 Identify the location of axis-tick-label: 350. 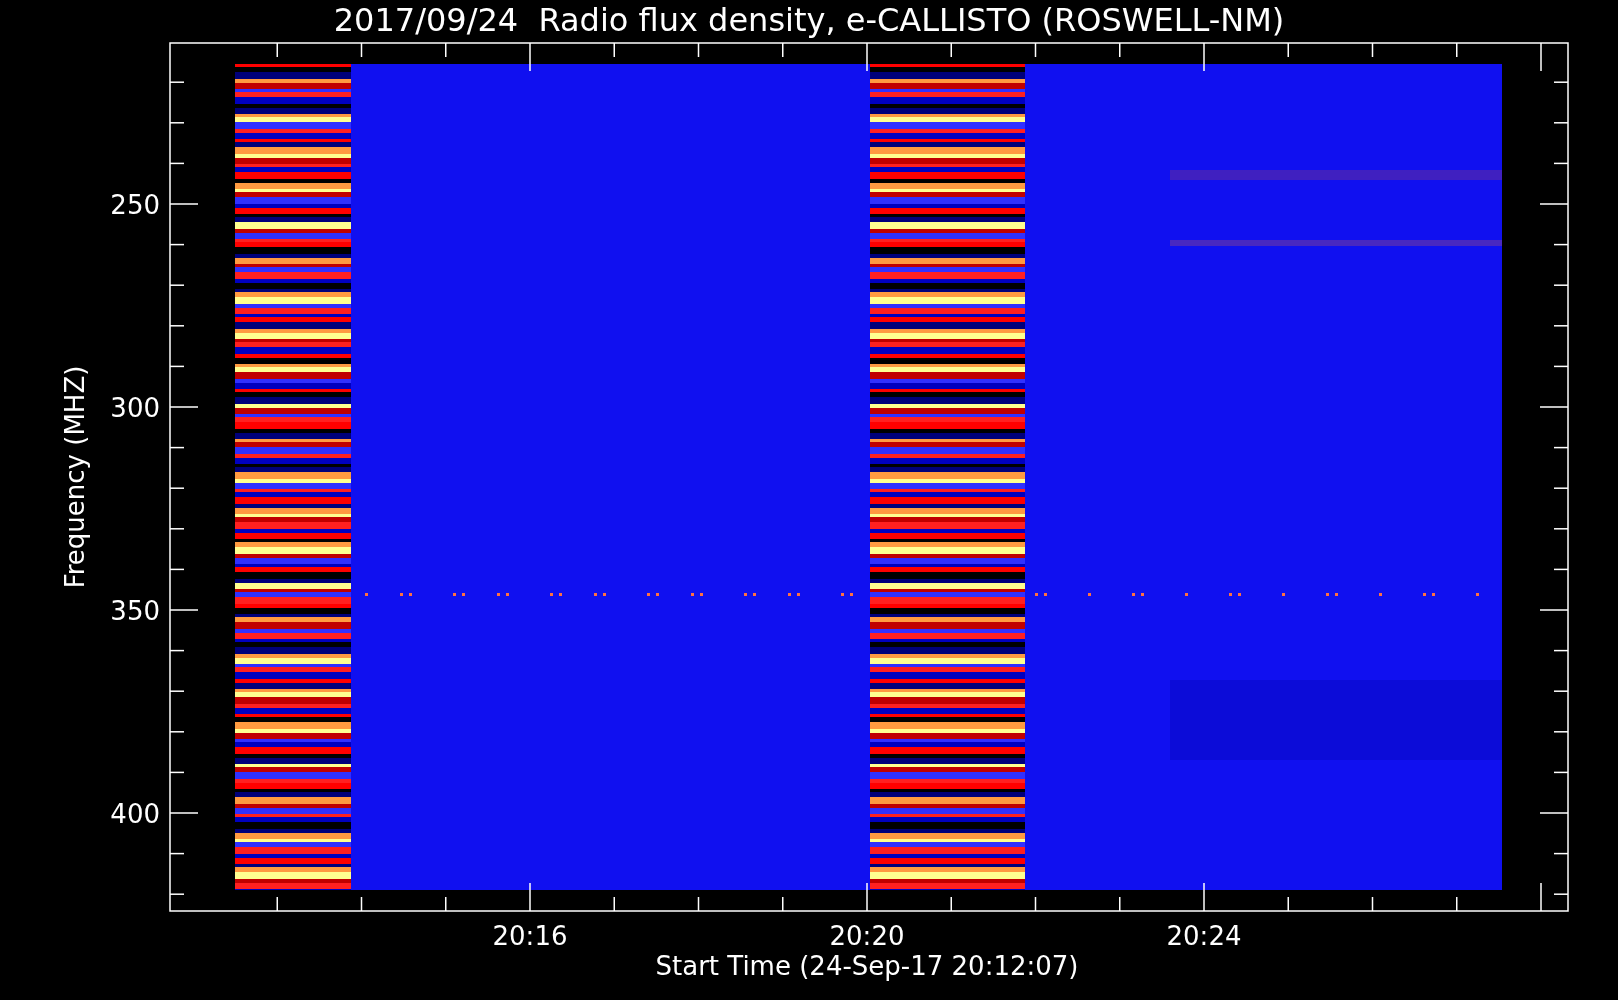
(135, 611).